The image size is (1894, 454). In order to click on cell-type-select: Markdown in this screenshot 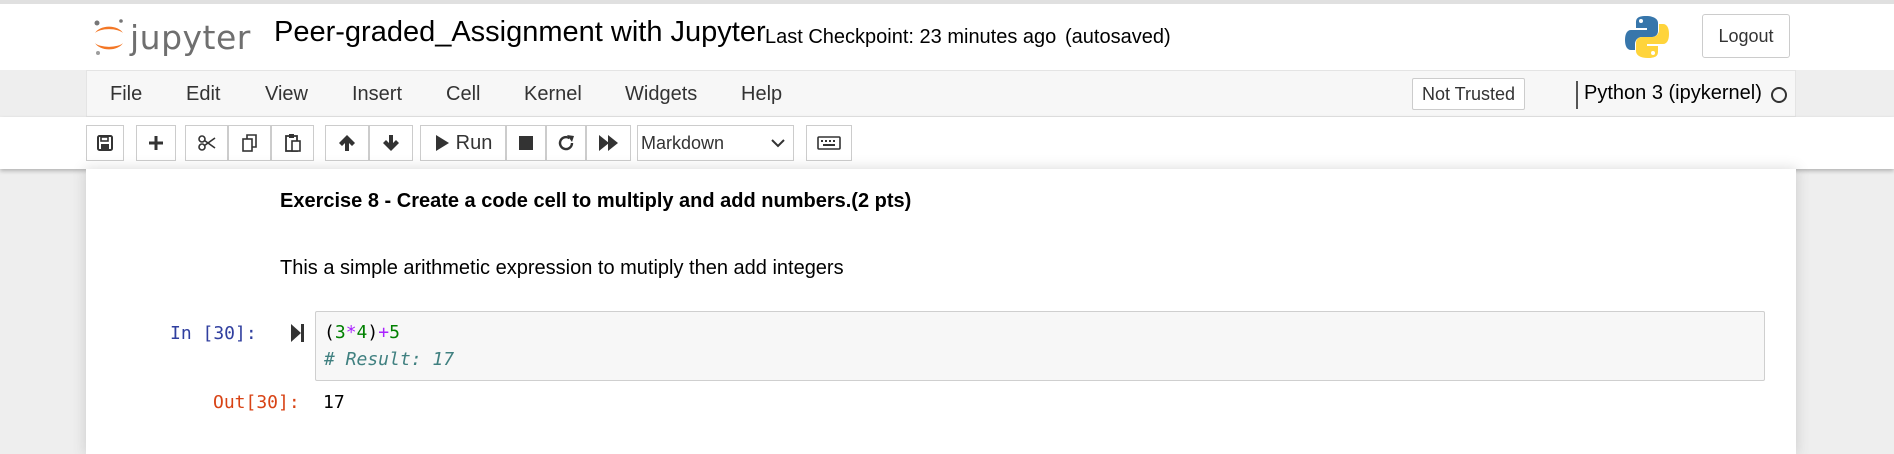, I will do `click(715, 143)`.